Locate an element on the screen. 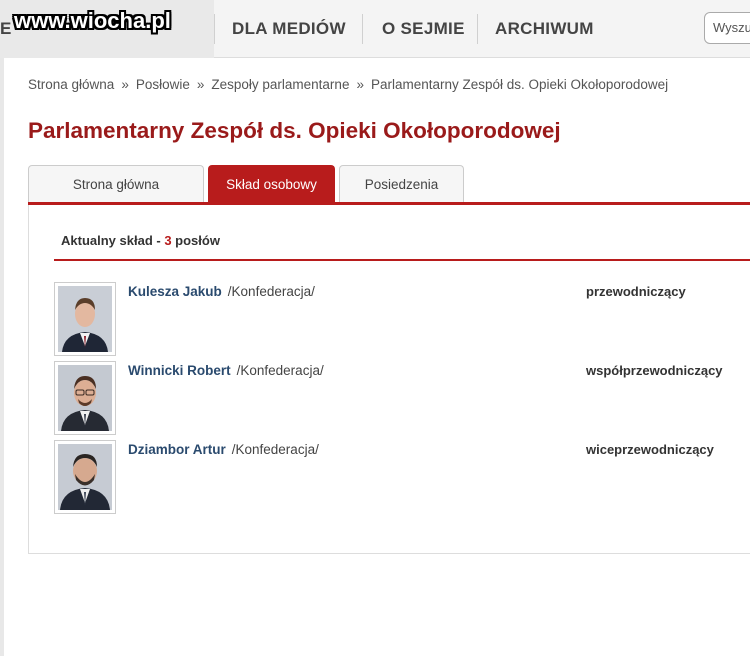 The height and width of the screenshot is (656, 750). member-role: przewodniczący is located at coordinates (636, 291).